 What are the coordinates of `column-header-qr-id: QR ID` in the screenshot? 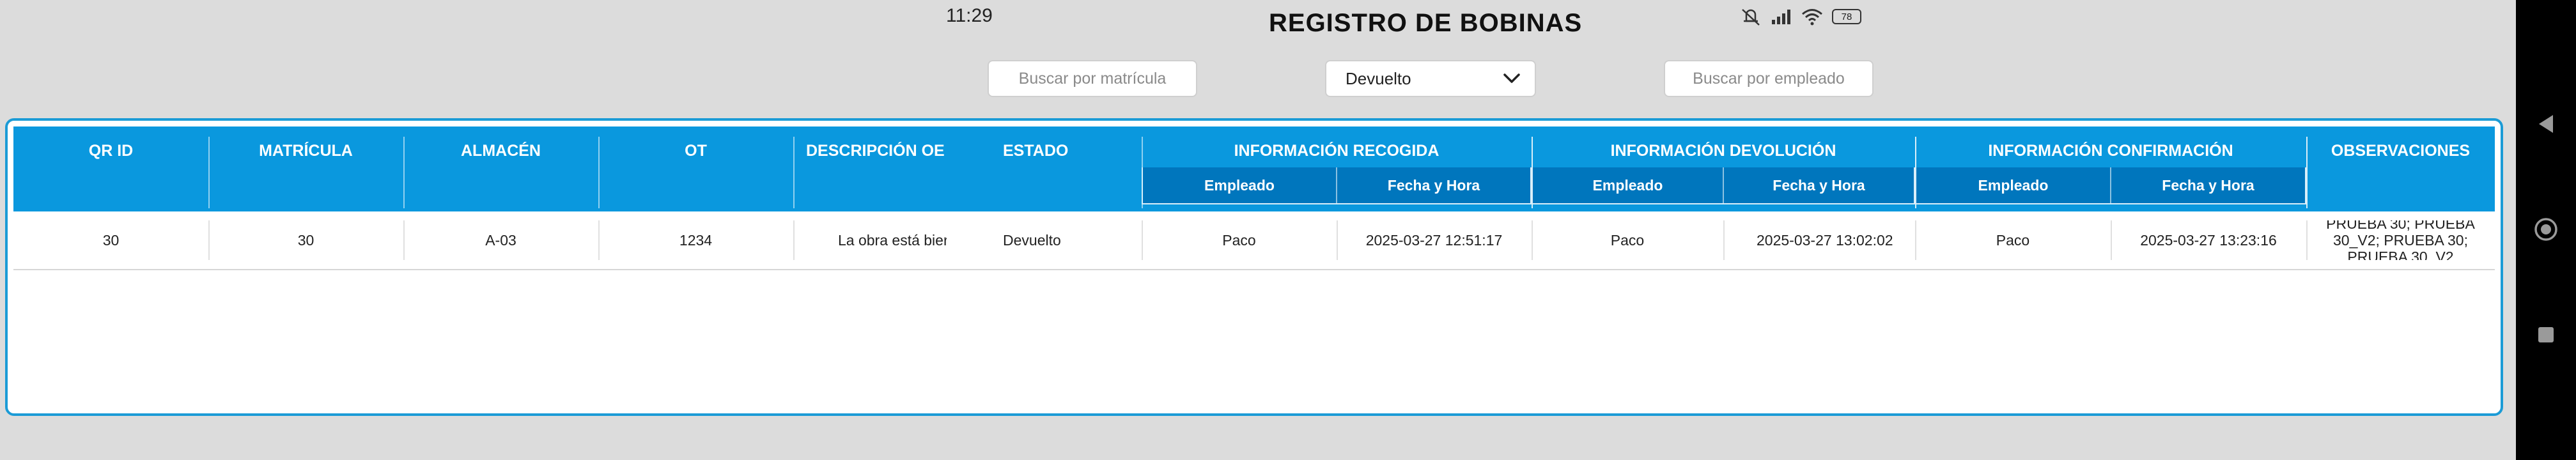 It's located at (111, 154).